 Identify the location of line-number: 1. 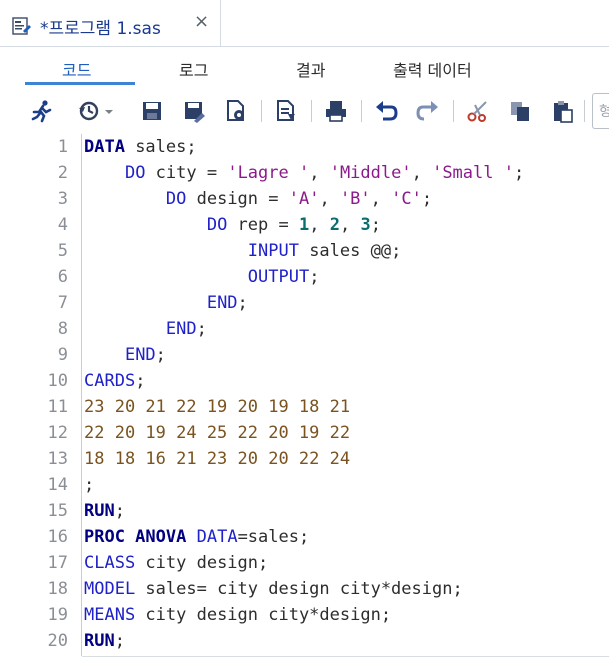
(62, 147).